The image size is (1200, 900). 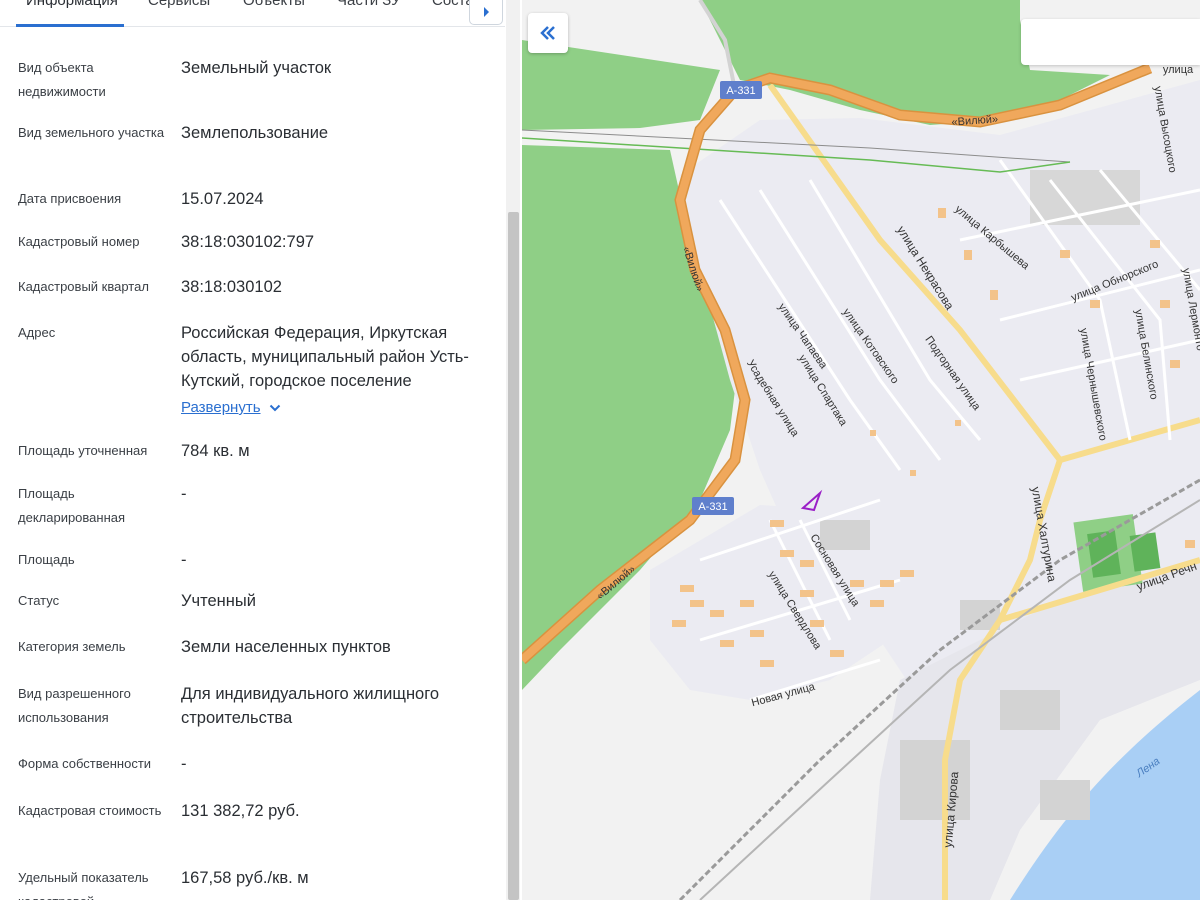 I want to click on map-search-input, so click(x=1110, y=41).